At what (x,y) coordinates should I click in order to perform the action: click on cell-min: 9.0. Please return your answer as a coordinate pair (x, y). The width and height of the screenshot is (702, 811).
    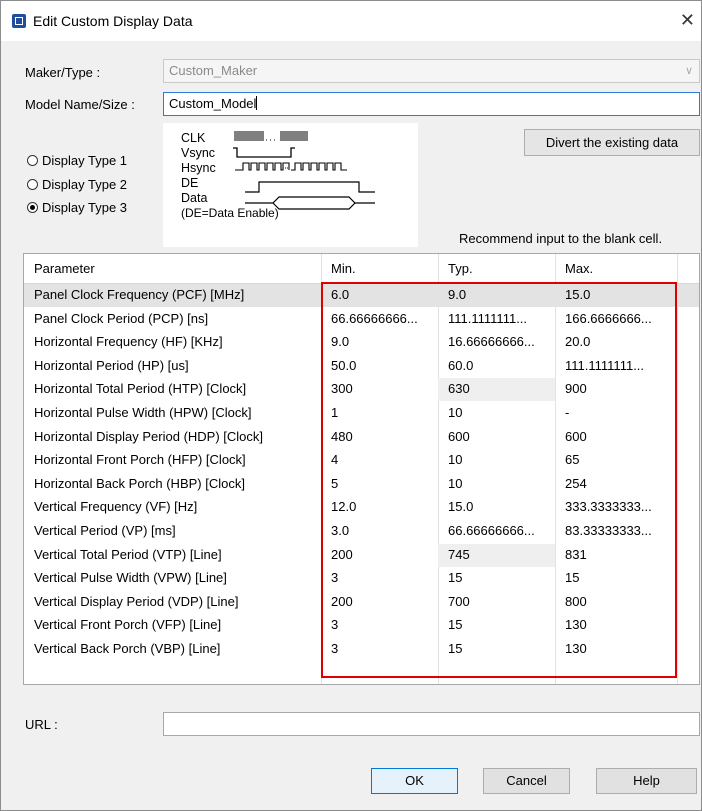
    Looking at the image, I should click on (340, 341).